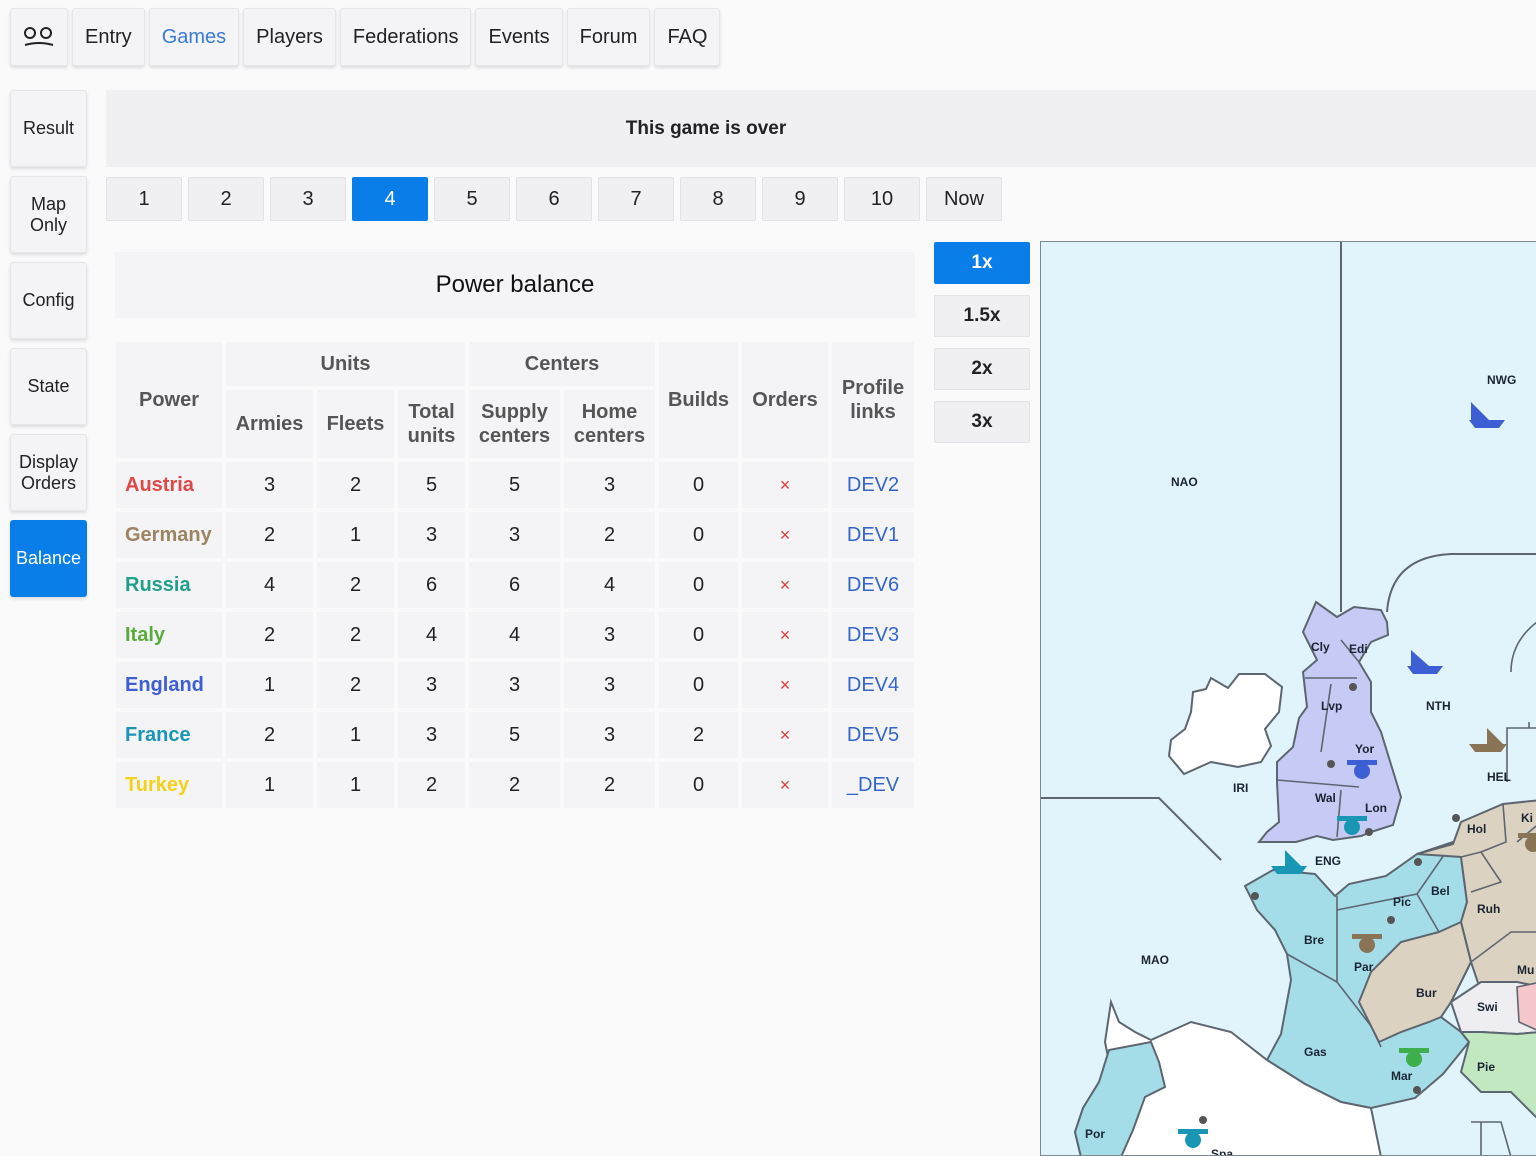 The image size is (1536, 1156). Describe the element at coordinates (1320, 647) in the screenshot. I see `map-label: Cly` at that location.